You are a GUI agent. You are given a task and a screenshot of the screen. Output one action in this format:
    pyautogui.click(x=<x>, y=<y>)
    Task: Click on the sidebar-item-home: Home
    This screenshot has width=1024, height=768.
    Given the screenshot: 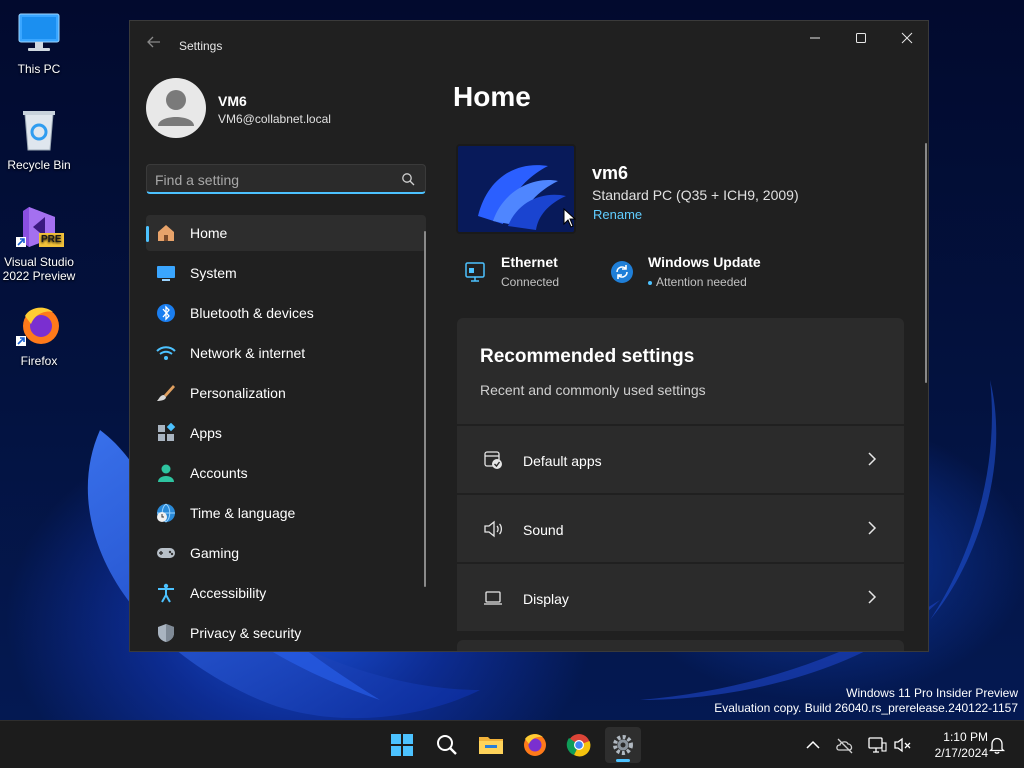 What is the action you would take?
    pyautogui.click(x=286, y=233)
    